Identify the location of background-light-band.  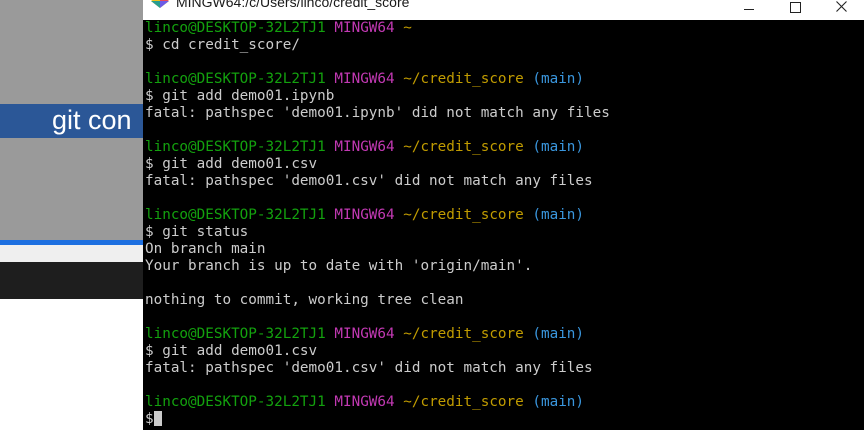
(71, 253).